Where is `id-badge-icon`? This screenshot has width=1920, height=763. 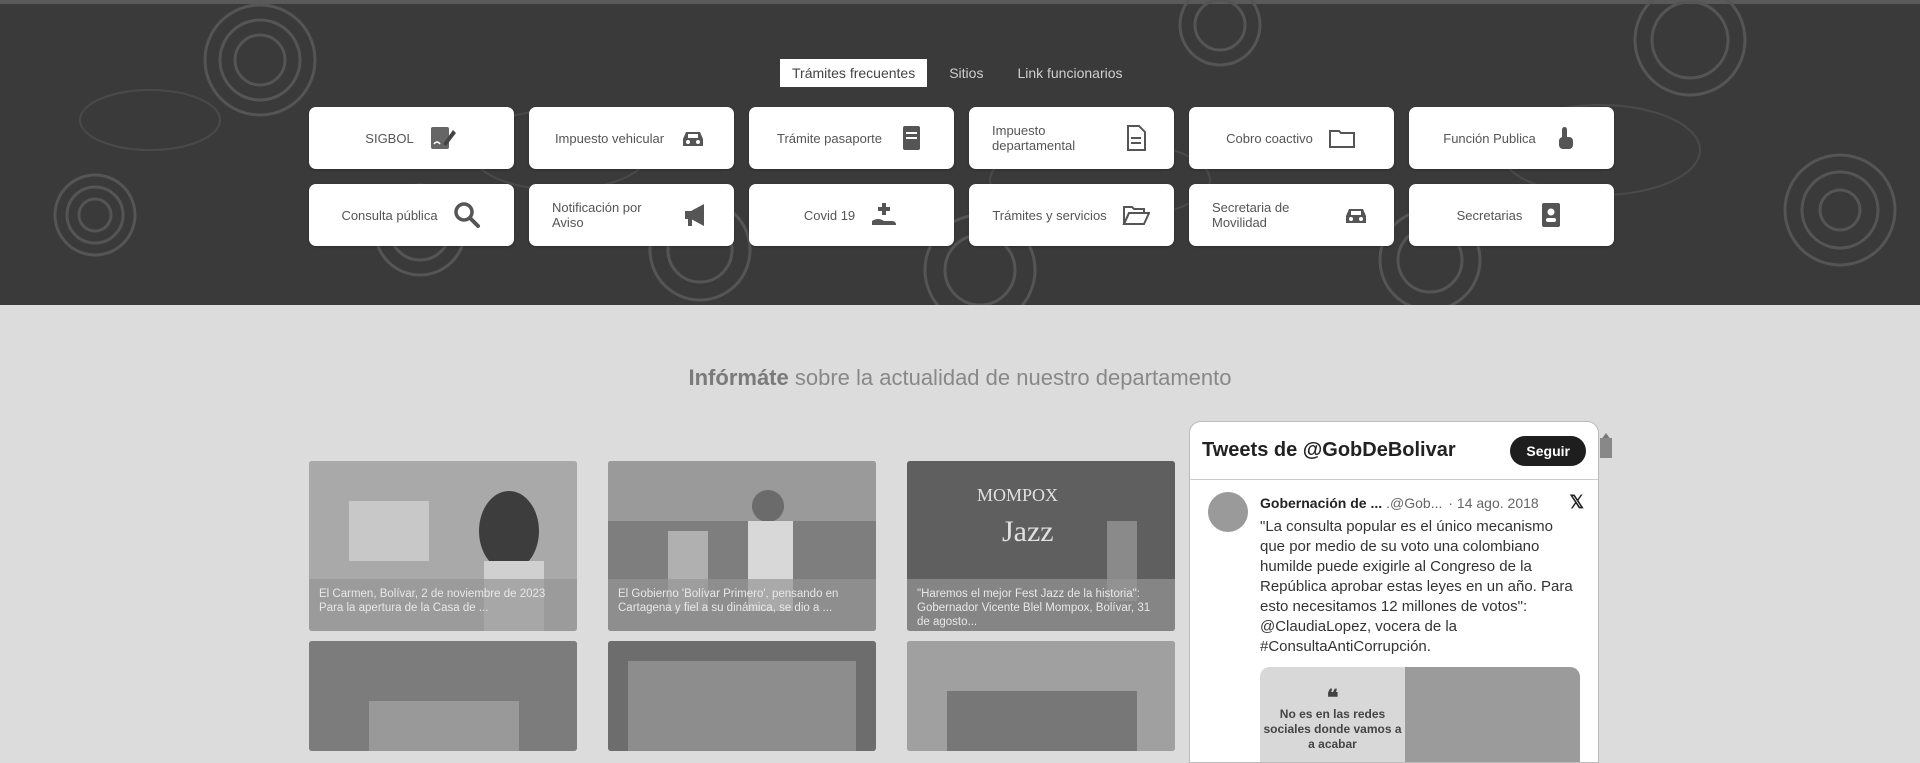 id-badge-icon is located at coordinates (1551, 215).